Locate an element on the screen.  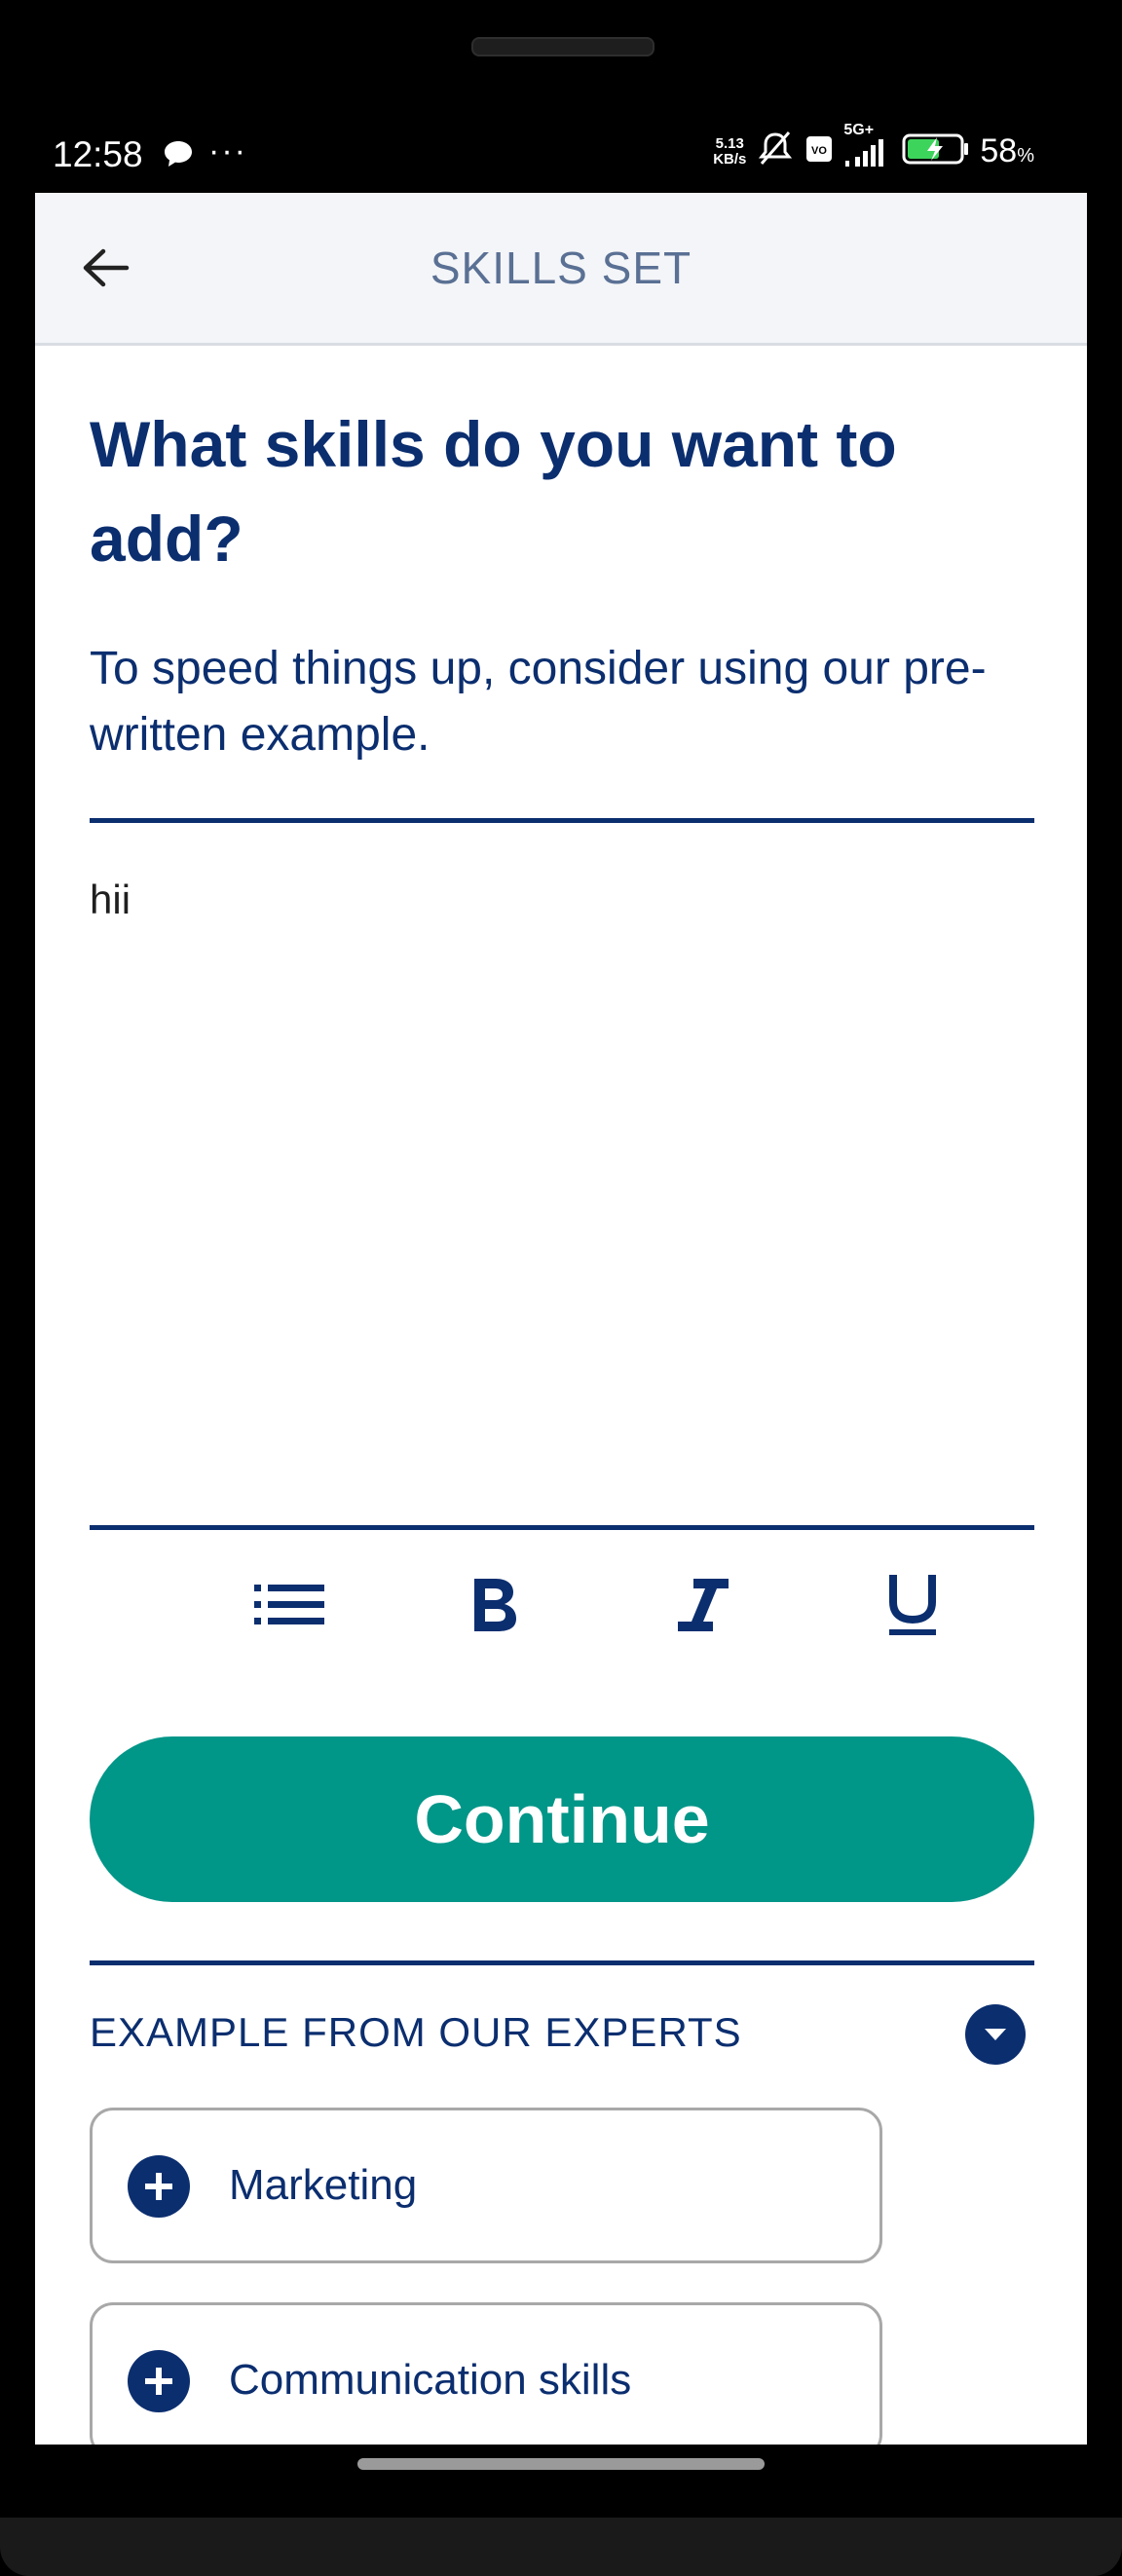
battery-percent-unit: % is located at coordinates (1025, 156).